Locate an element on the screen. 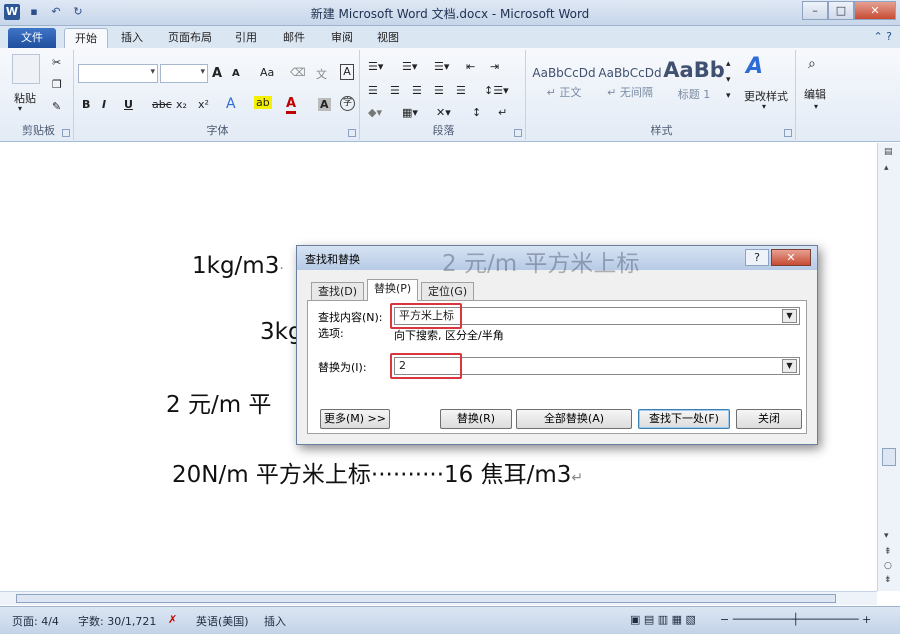  style-normal: AaBbCcDd ↵ 正文 is located at coordinates (564, 80).